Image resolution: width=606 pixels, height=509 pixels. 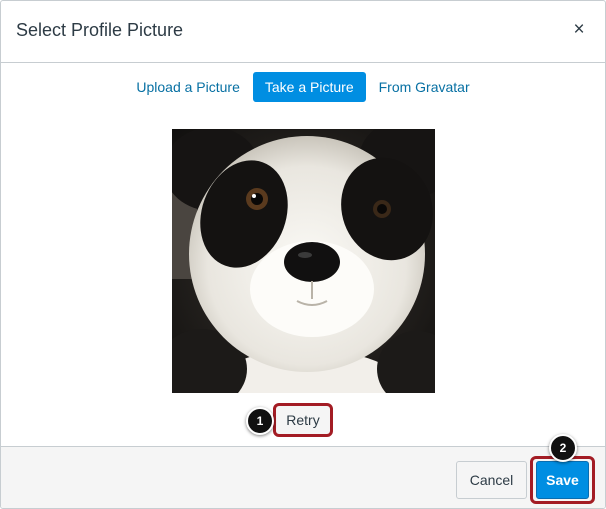 What do you see at coordinates (309, 87) in the screenshot?
I see `tab-take-a-picture: Take a Picture` at bounding box center [309, 87].